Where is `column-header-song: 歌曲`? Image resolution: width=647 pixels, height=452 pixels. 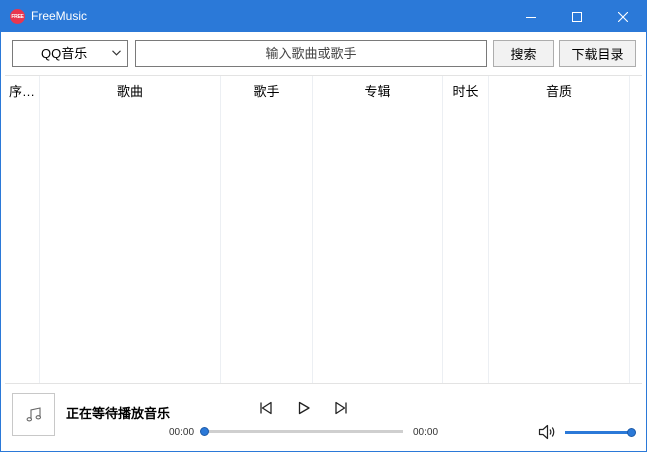 column-header-song: 歌曲 is located at coordinates (130, 90).